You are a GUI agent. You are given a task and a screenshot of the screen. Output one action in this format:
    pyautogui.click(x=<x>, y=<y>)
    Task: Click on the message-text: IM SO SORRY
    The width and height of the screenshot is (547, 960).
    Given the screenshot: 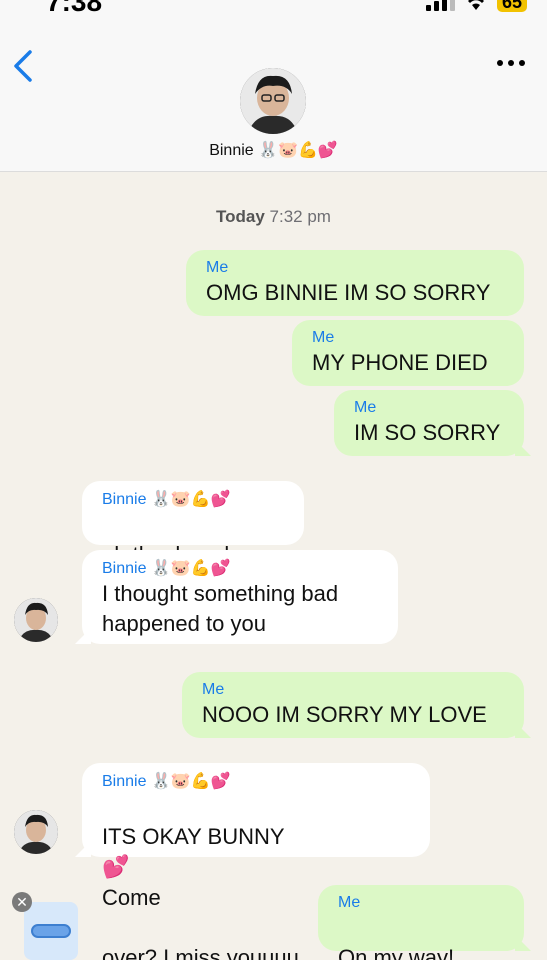 What is the action you would take?
    pyautogui.click(x=427, y=432)
    